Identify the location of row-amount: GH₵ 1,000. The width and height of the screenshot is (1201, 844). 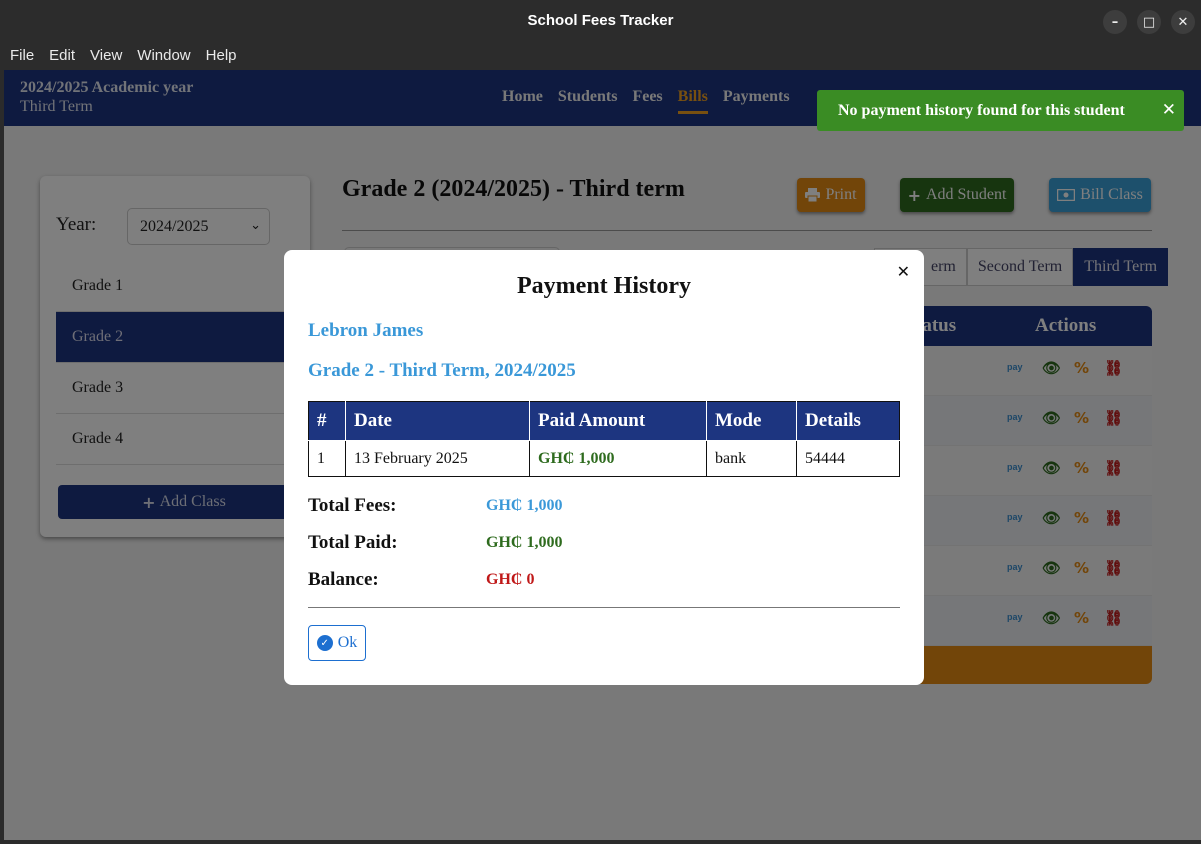
(618, 458).